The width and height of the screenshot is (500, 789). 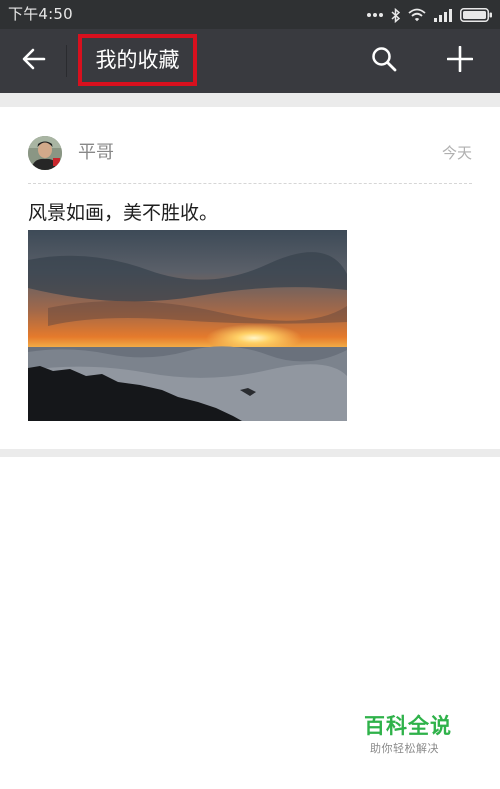 I want to click on title-highlight-box: 我的收藏, so click(x=137, y=60).